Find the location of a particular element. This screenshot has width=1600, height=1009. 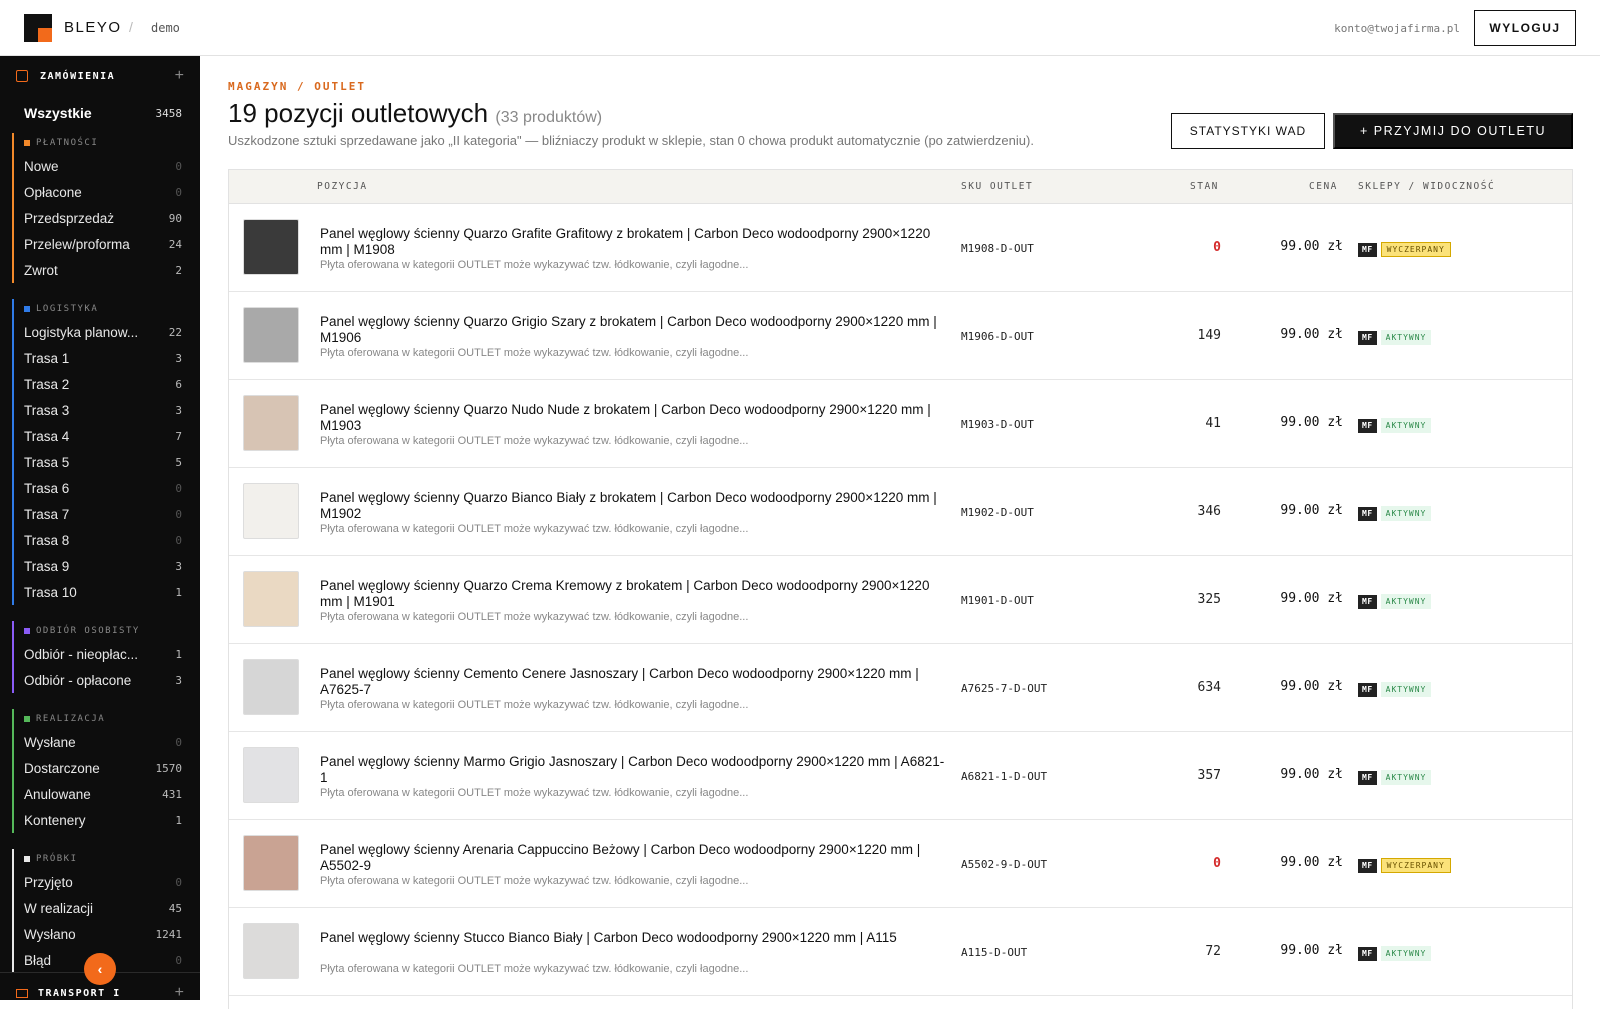

sidebar-item: Kontenery 1 is located at coordinates (100, 820).